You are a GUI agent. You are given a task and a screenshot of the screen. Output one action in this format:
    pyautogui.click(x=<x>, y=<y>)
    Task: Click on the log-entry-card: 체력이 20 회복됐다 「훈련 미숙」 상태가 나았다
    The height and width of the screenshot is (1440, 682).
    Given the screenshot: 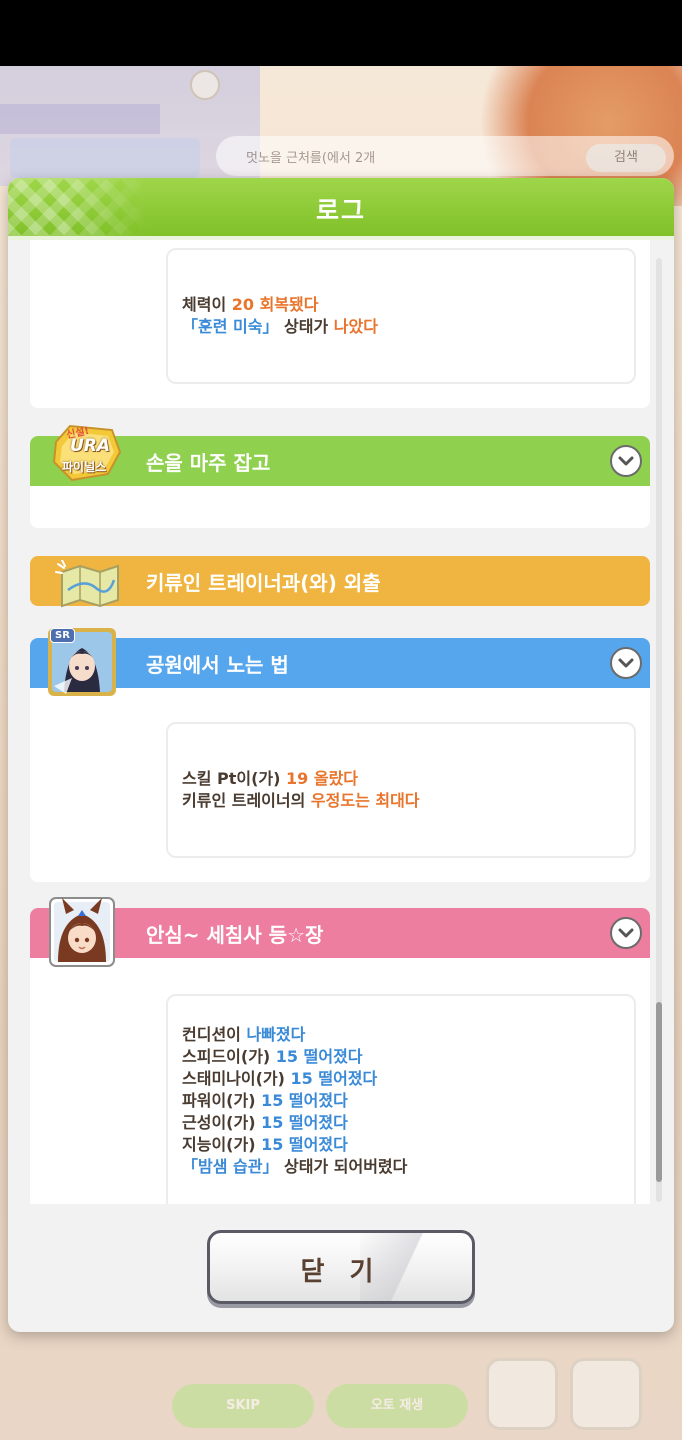 What is the action you would take?
    pyautogui.click(x=340, y=324)
    